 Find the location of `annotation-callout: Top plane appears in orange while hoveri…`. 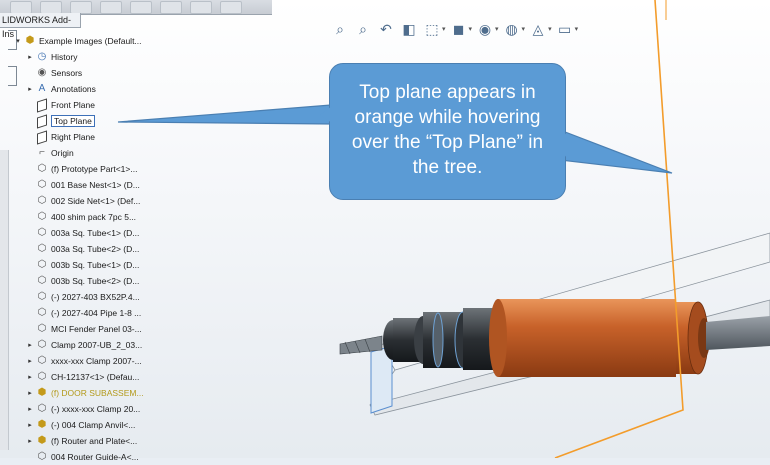

annotation-callout: Top plane appears in orange while hoveri… is located at coordinates (447, 131).